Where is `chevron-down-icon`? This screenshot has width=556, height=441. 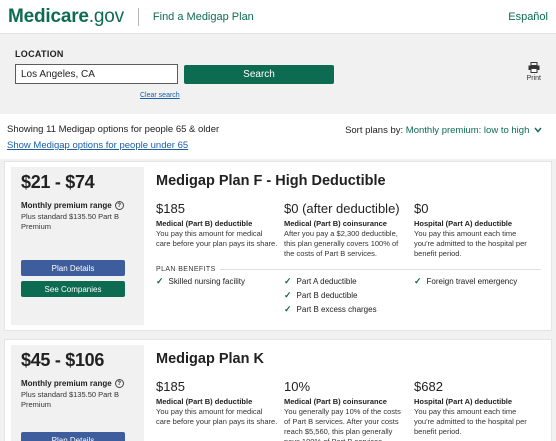 chevron-down-icon is located at coordinates (538, 131).